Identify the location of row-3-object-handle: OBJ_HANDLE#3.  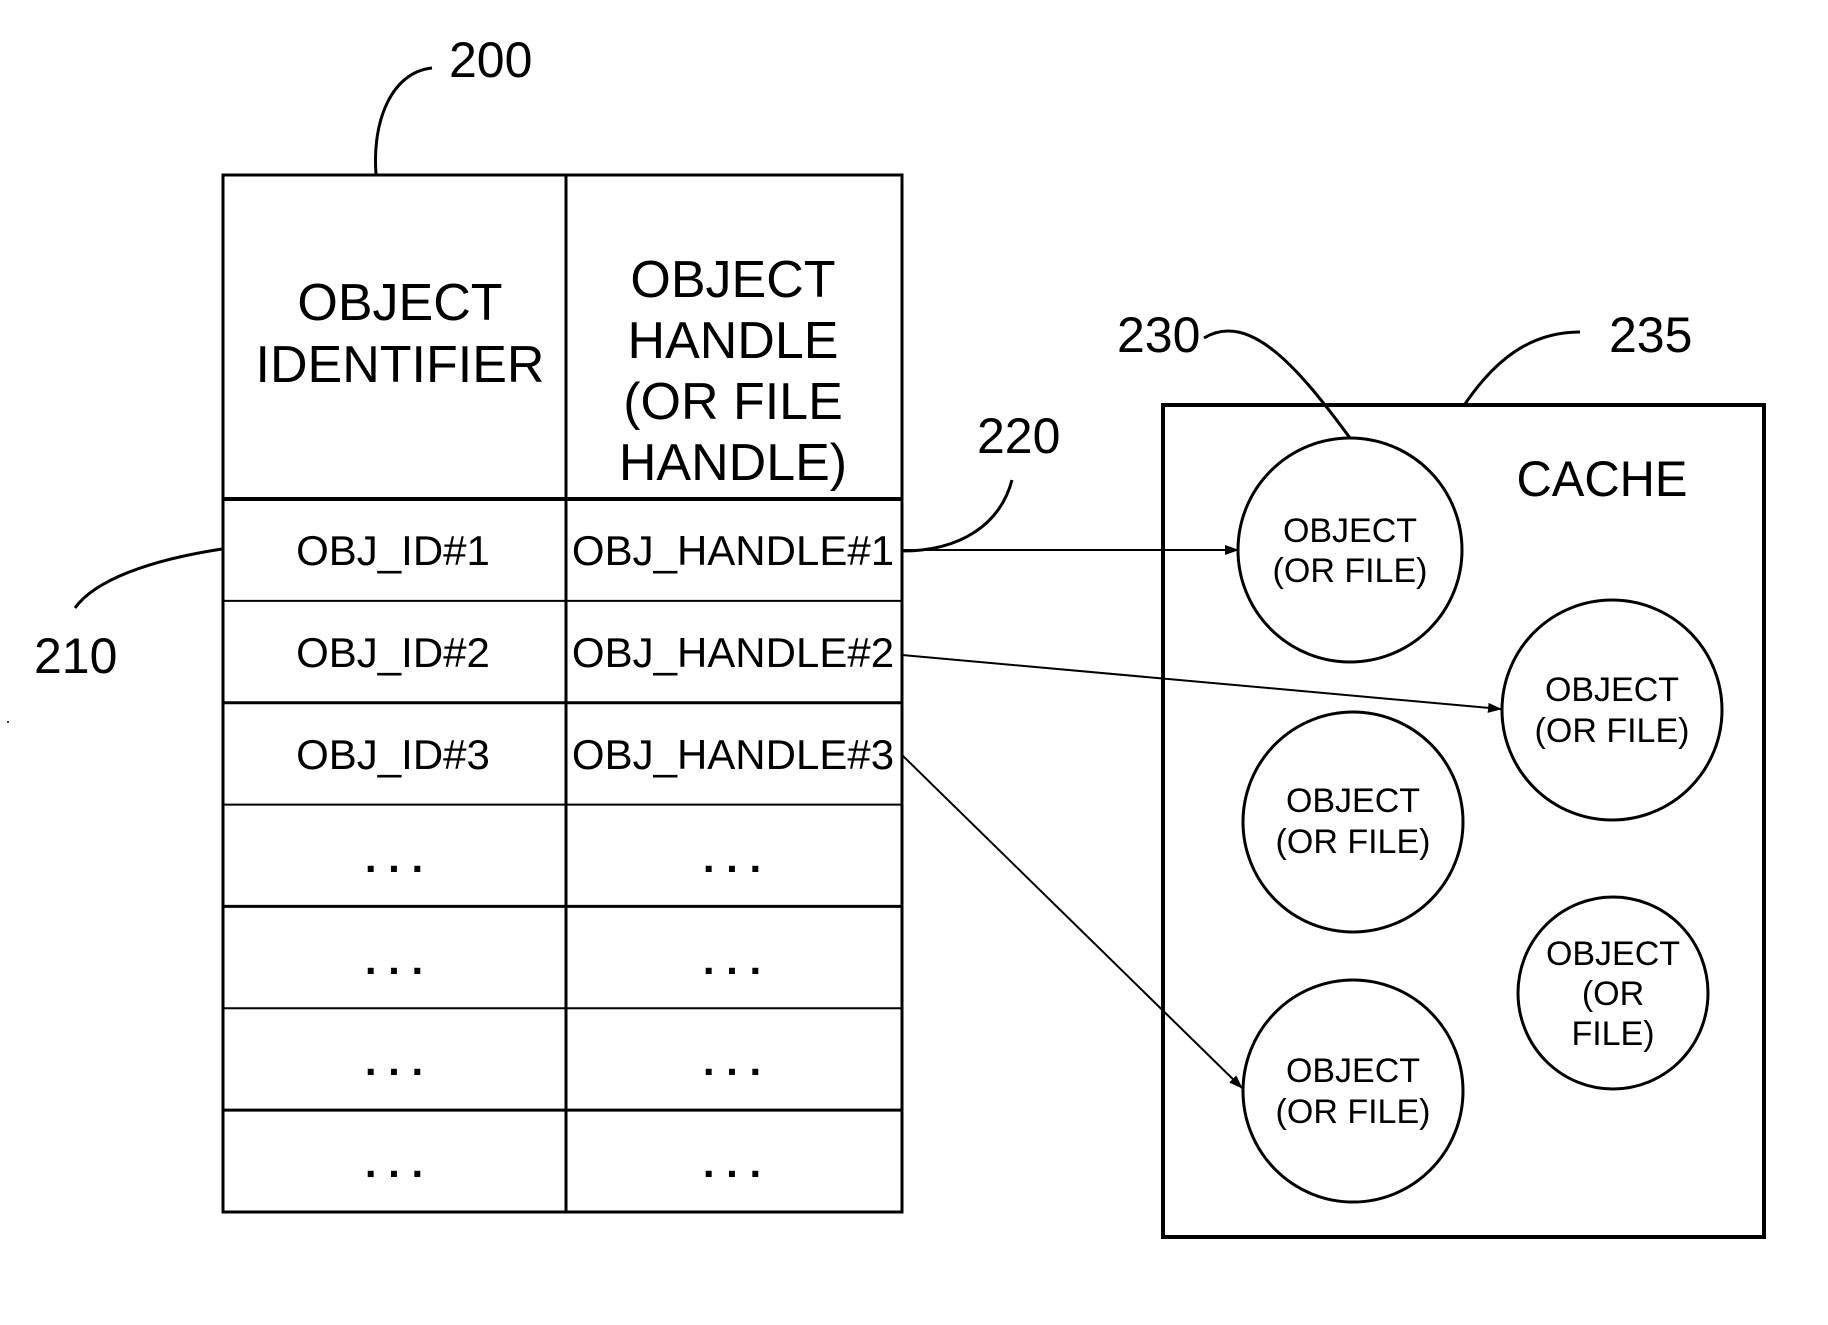
(733, 754).